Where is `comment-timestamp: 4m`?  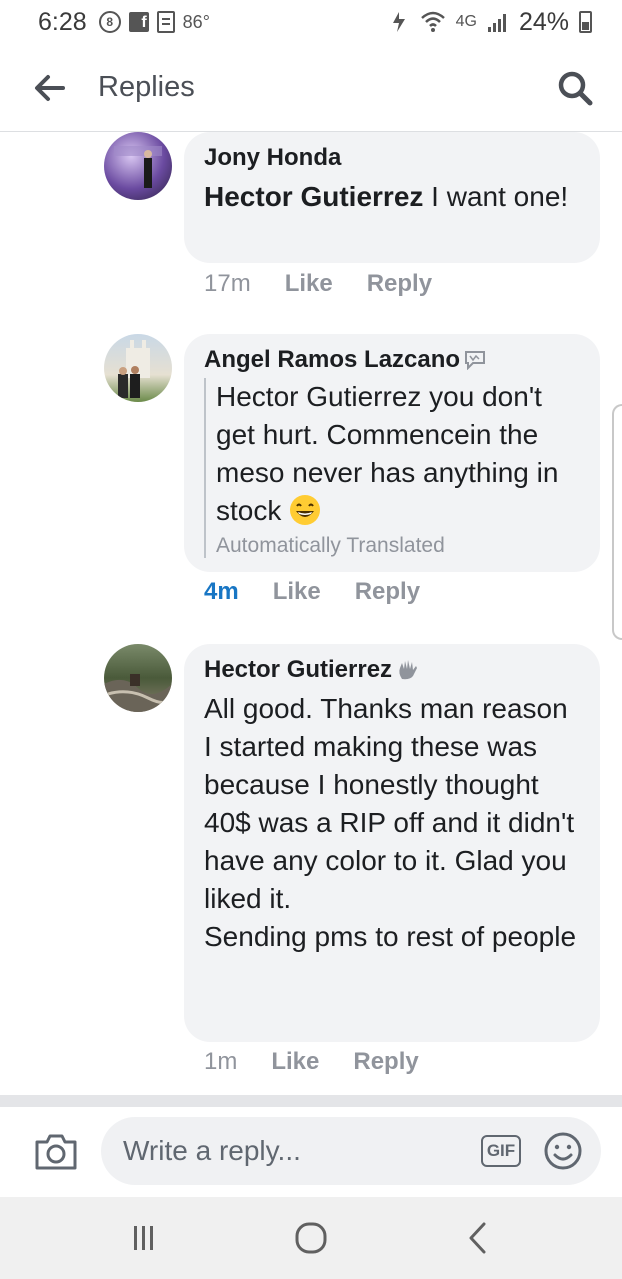 comment-timestamp: 4m is located at coordinates (221, 592).